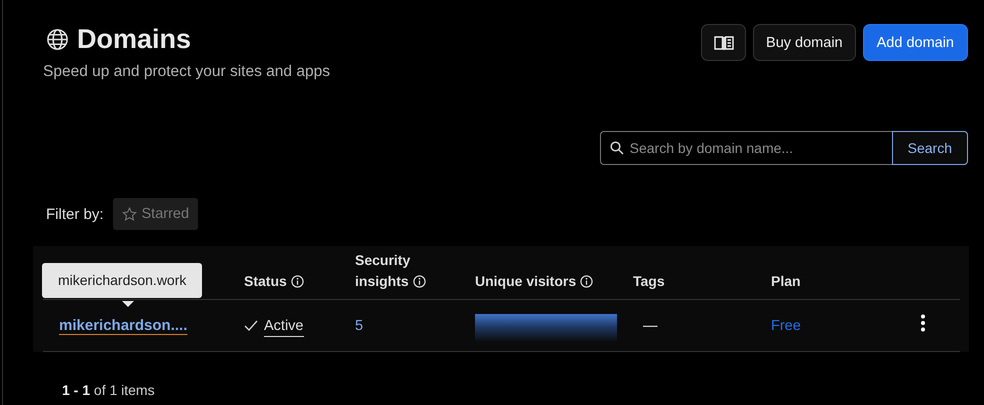 This screenshot has height=405, width=984. I want to click on book-icon, so click(724, 42).